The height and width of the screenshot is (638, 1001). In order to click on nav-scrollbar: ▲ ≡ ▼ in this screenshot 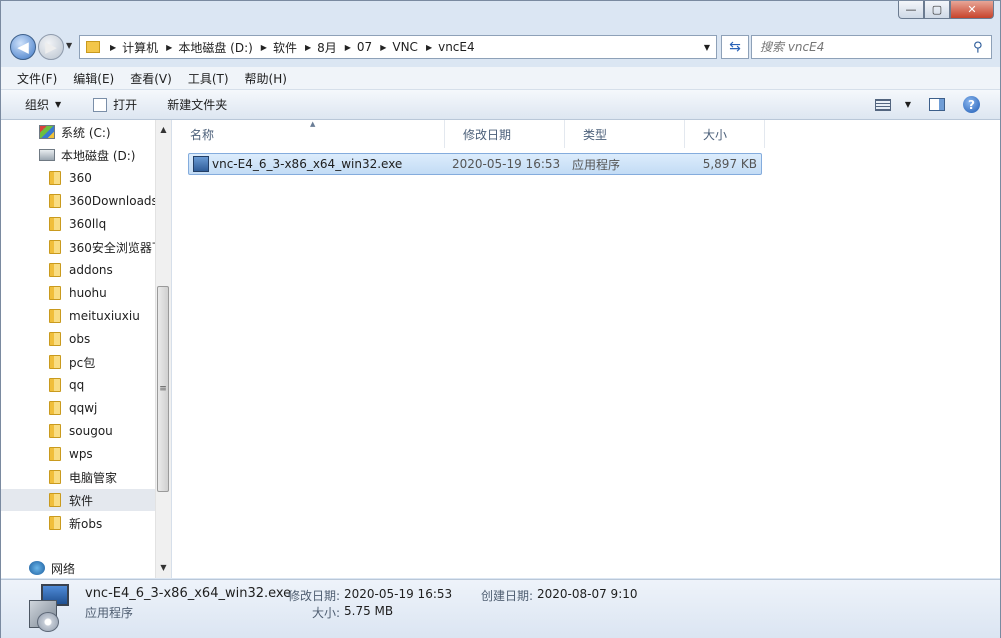, I will do `click(163, 349)`.